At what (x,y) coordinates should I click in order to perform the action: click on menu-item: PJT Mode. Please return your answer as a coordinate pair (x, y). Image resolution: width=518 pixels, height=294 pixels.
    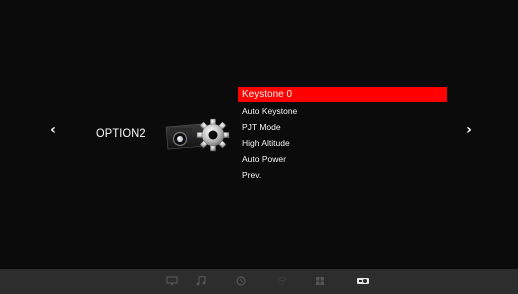
    Looking at the image, I should click on (342, 127).